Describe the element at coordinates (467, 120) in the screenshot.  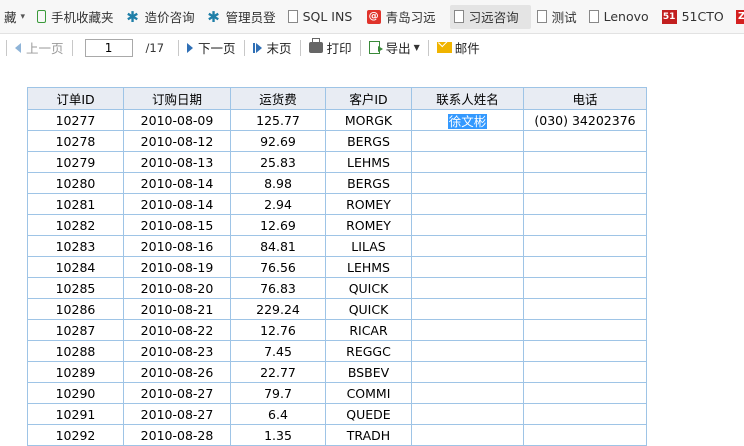
I see `contact-name-cell: 徐文彬` at that location.